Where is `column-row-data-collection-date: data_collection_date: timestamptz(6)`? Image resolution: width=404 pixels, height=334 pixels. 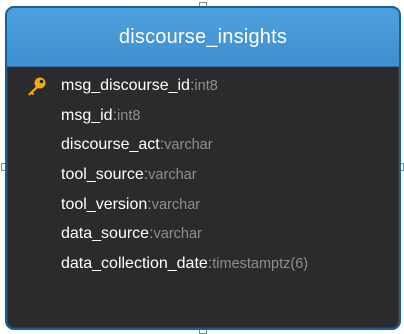
column-row-data-collection-date: data_collection_date: timestamptz(6) is located at coordinates (203, 264).